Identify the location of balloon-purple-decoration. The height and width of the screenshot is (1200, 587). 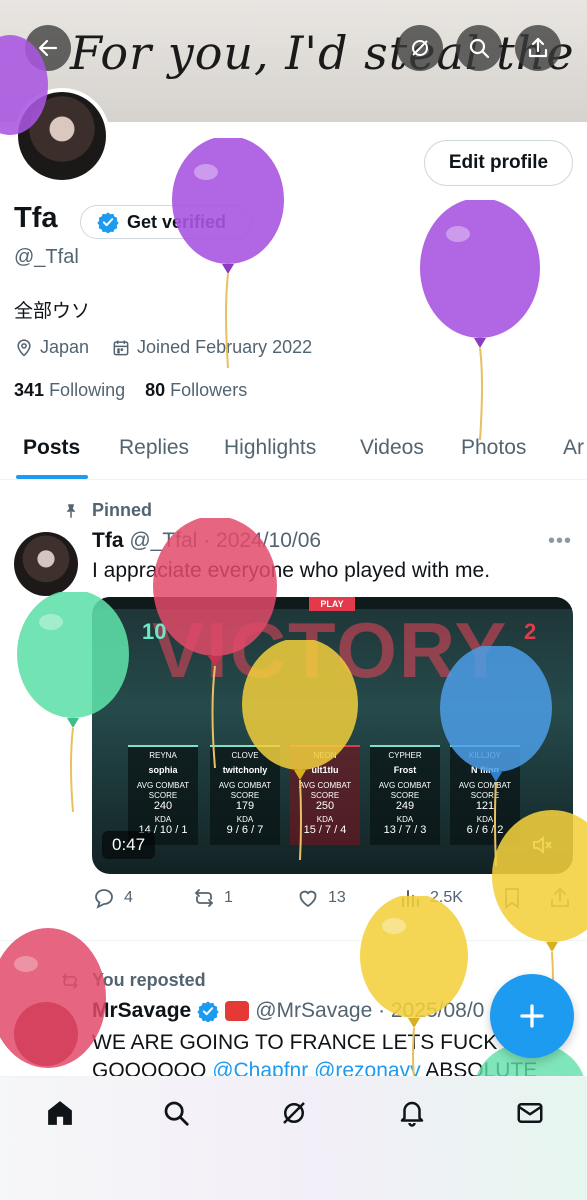
(228, 253).